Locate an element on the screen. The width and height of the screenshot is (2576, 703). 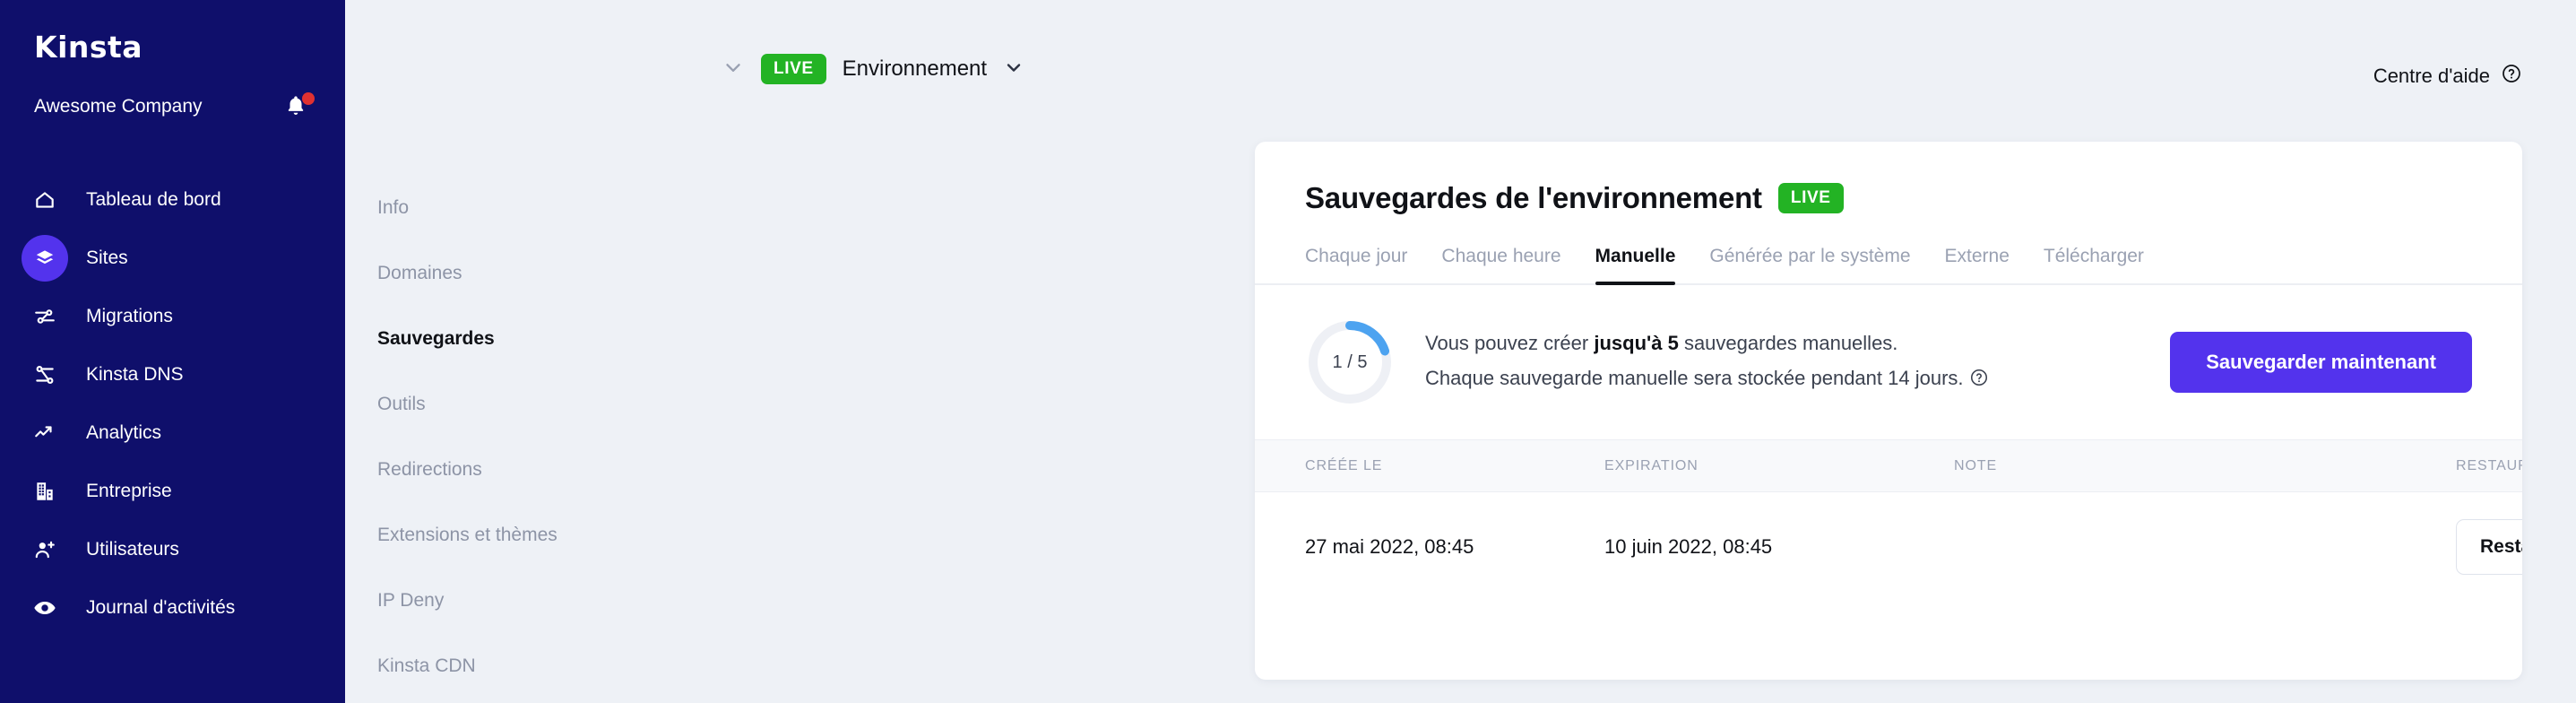
sidebar-item-kinsta-dns: Kinsta DNS is located at coordinates (172, 374).